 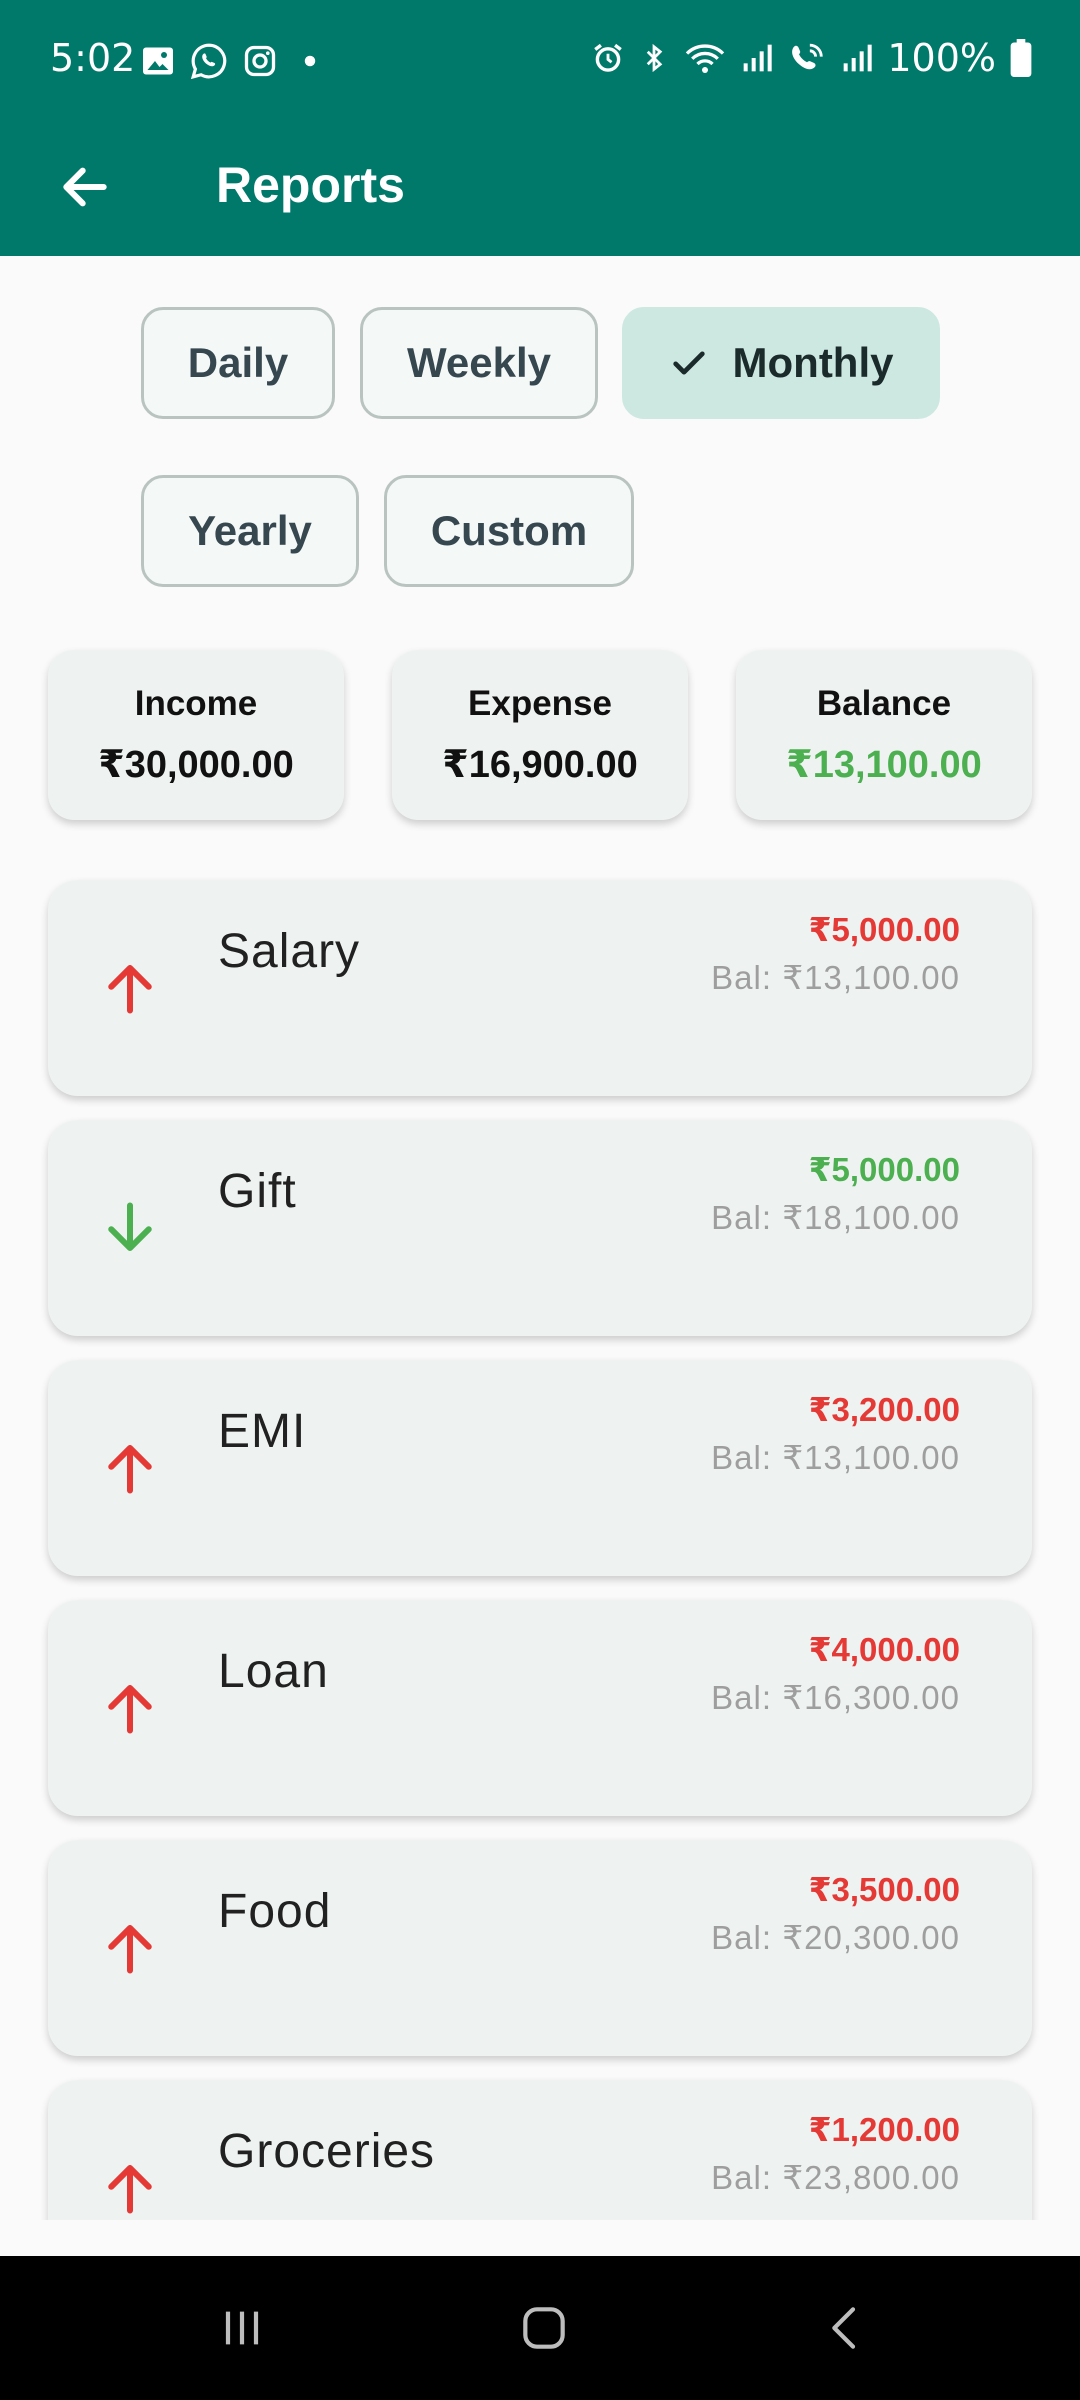 What do you see at coordinates (884, 1409) in the screenshot?
I see `transaction-amount: ₹3,200.00` at bounding box center [884, 1409].